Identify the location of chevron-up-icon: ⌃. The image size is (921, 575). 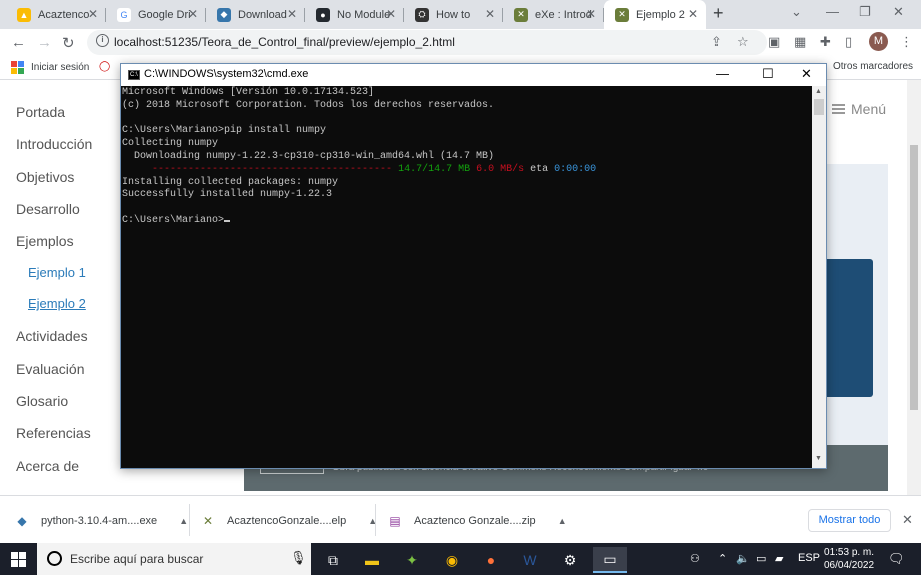
(722, 558).